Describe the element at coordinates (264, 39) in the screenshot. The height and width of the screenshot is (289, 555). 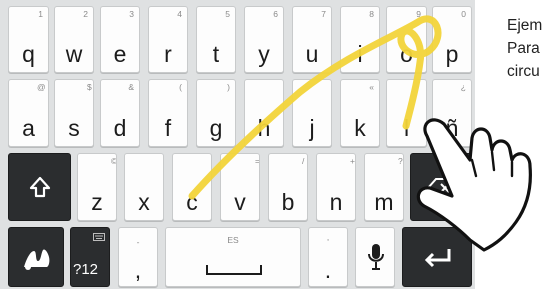
I see `key-y: 6 y` at that location.